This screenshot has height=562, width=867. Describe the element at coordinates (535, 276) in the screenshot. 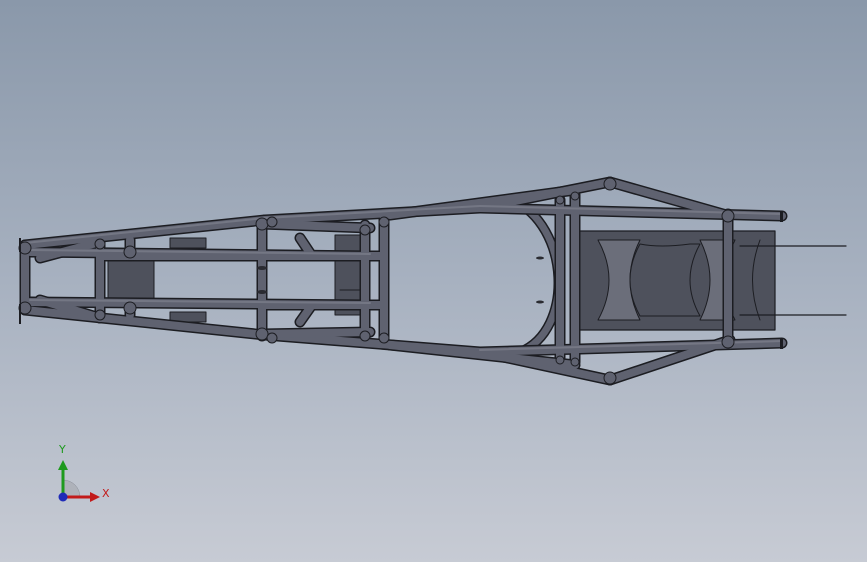

I see `front-hoop` at that location.